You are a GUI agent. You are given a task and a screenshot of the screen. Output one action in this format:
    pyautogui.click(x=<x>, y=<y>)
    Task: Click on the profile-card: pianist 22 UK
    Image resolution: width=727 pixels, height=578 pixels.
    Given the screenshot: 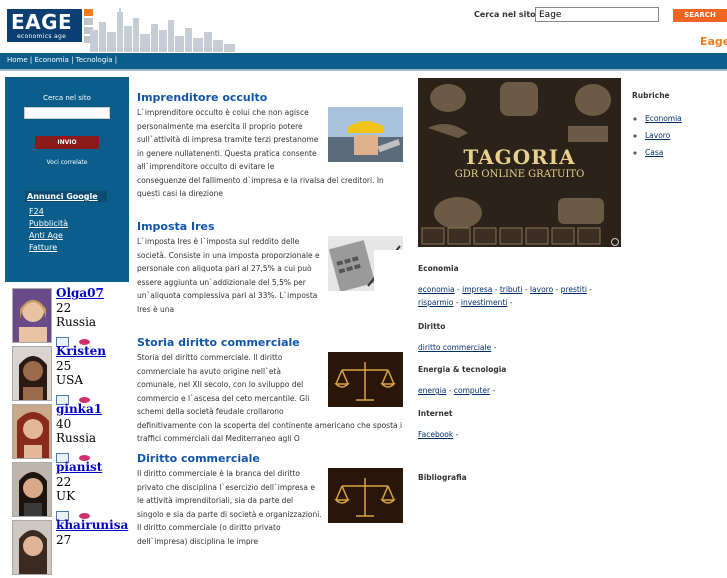 What is the action you would take?
    pyautogui.click(x=67, y=490)
    